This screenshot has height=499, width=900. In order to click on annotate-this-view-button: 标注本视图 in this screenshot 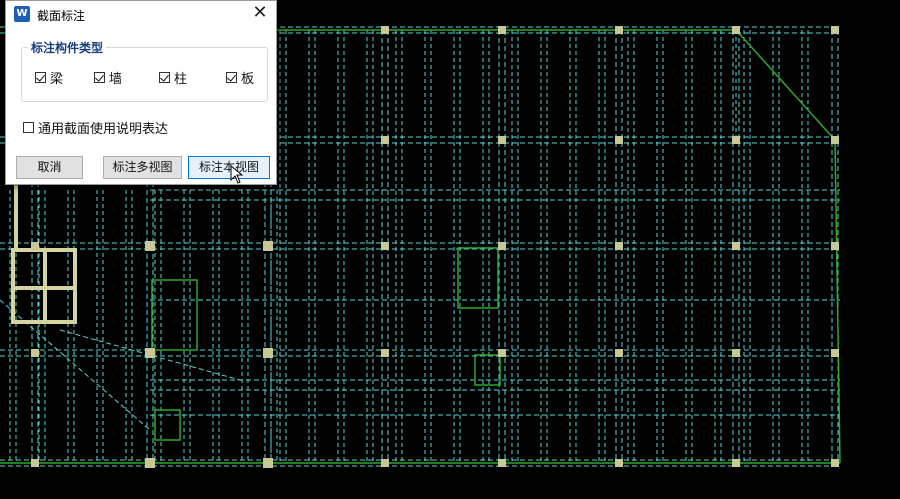, I will do `click(229, 167)`.